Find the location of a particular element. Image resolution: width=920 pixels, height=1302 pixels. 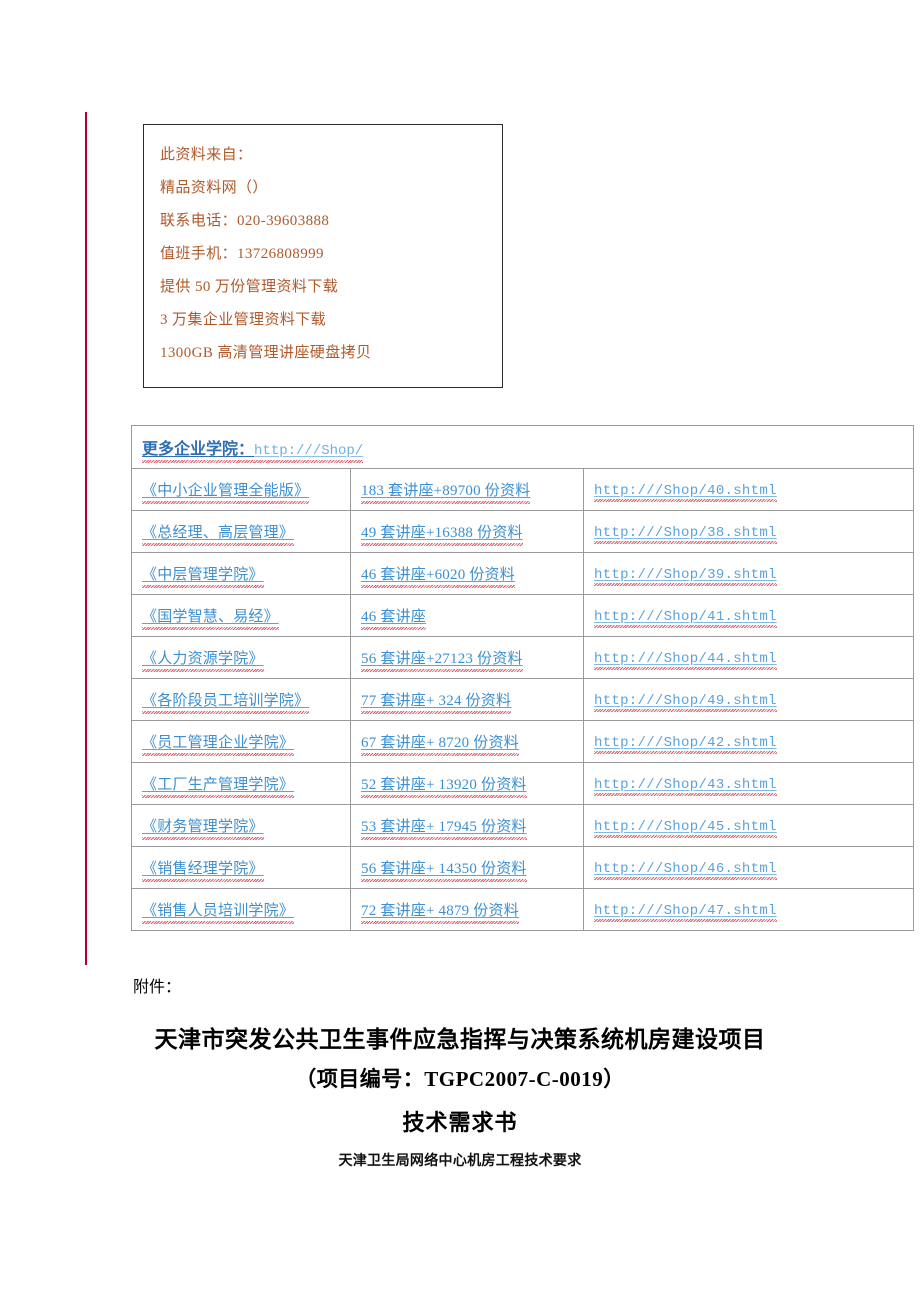

course-count-cell: 52 套讲座+ 13920 份资料 is located at coordinates (467, 783).